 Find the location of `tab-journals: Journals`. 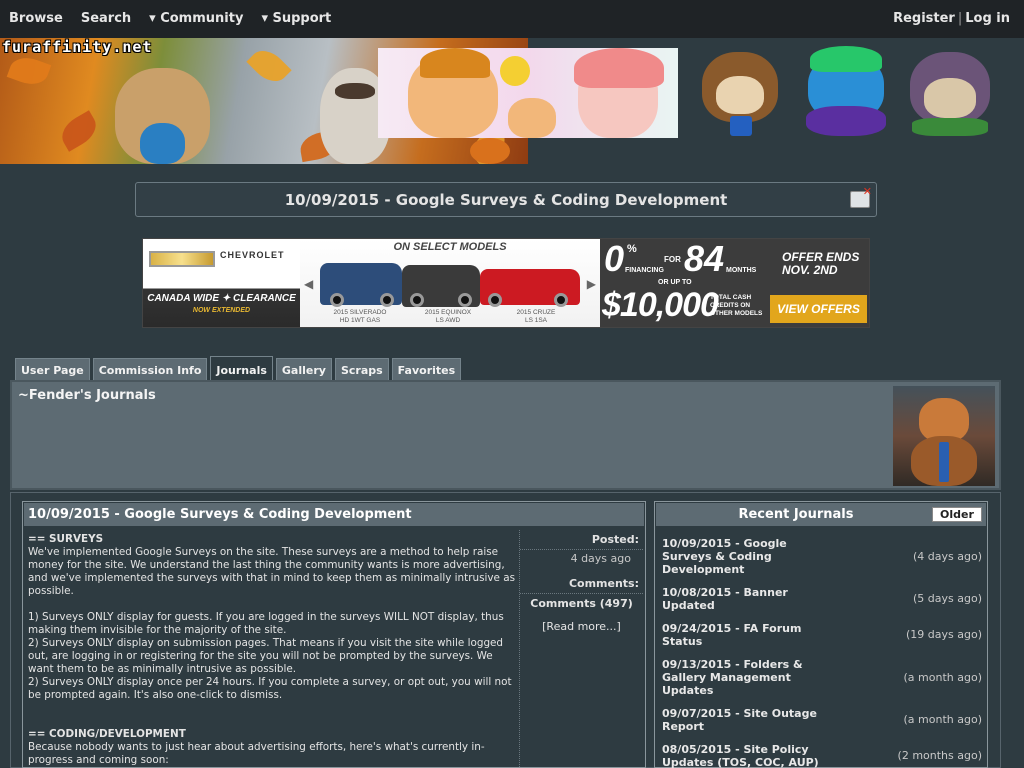

tab-journals: Journals is located at coordinates (241, 368).